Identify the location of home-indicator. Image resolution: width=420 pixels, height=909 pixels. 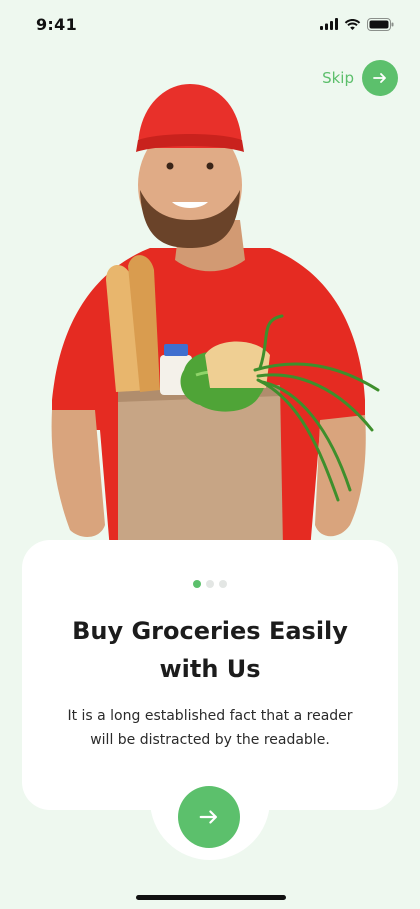
(211, 897).